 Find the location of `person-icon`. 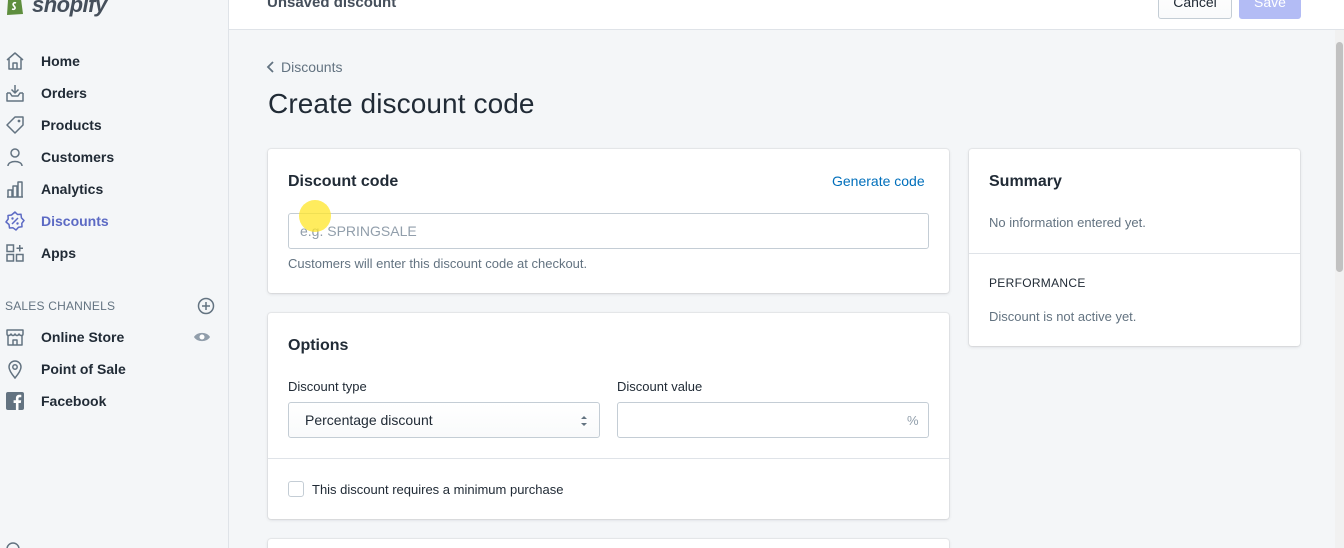

person-icon is located at coordinates (15, 157).